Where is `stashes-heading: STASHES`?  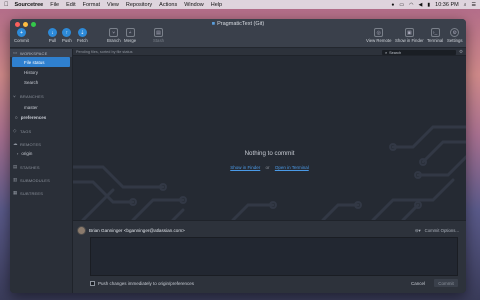
stashes-heading: STASHES is located at coordinates (30, 167).